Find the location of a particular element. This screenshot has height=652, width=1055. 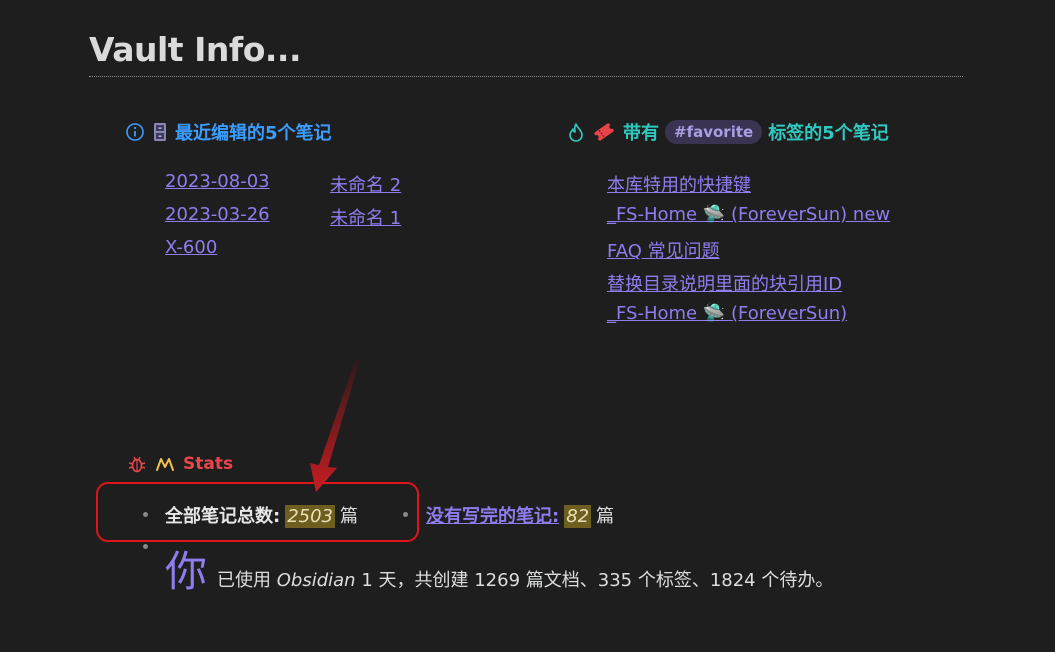

favorite-note-link: 替换目录说明里面的块引用ID is located at coordinates (724, 283).